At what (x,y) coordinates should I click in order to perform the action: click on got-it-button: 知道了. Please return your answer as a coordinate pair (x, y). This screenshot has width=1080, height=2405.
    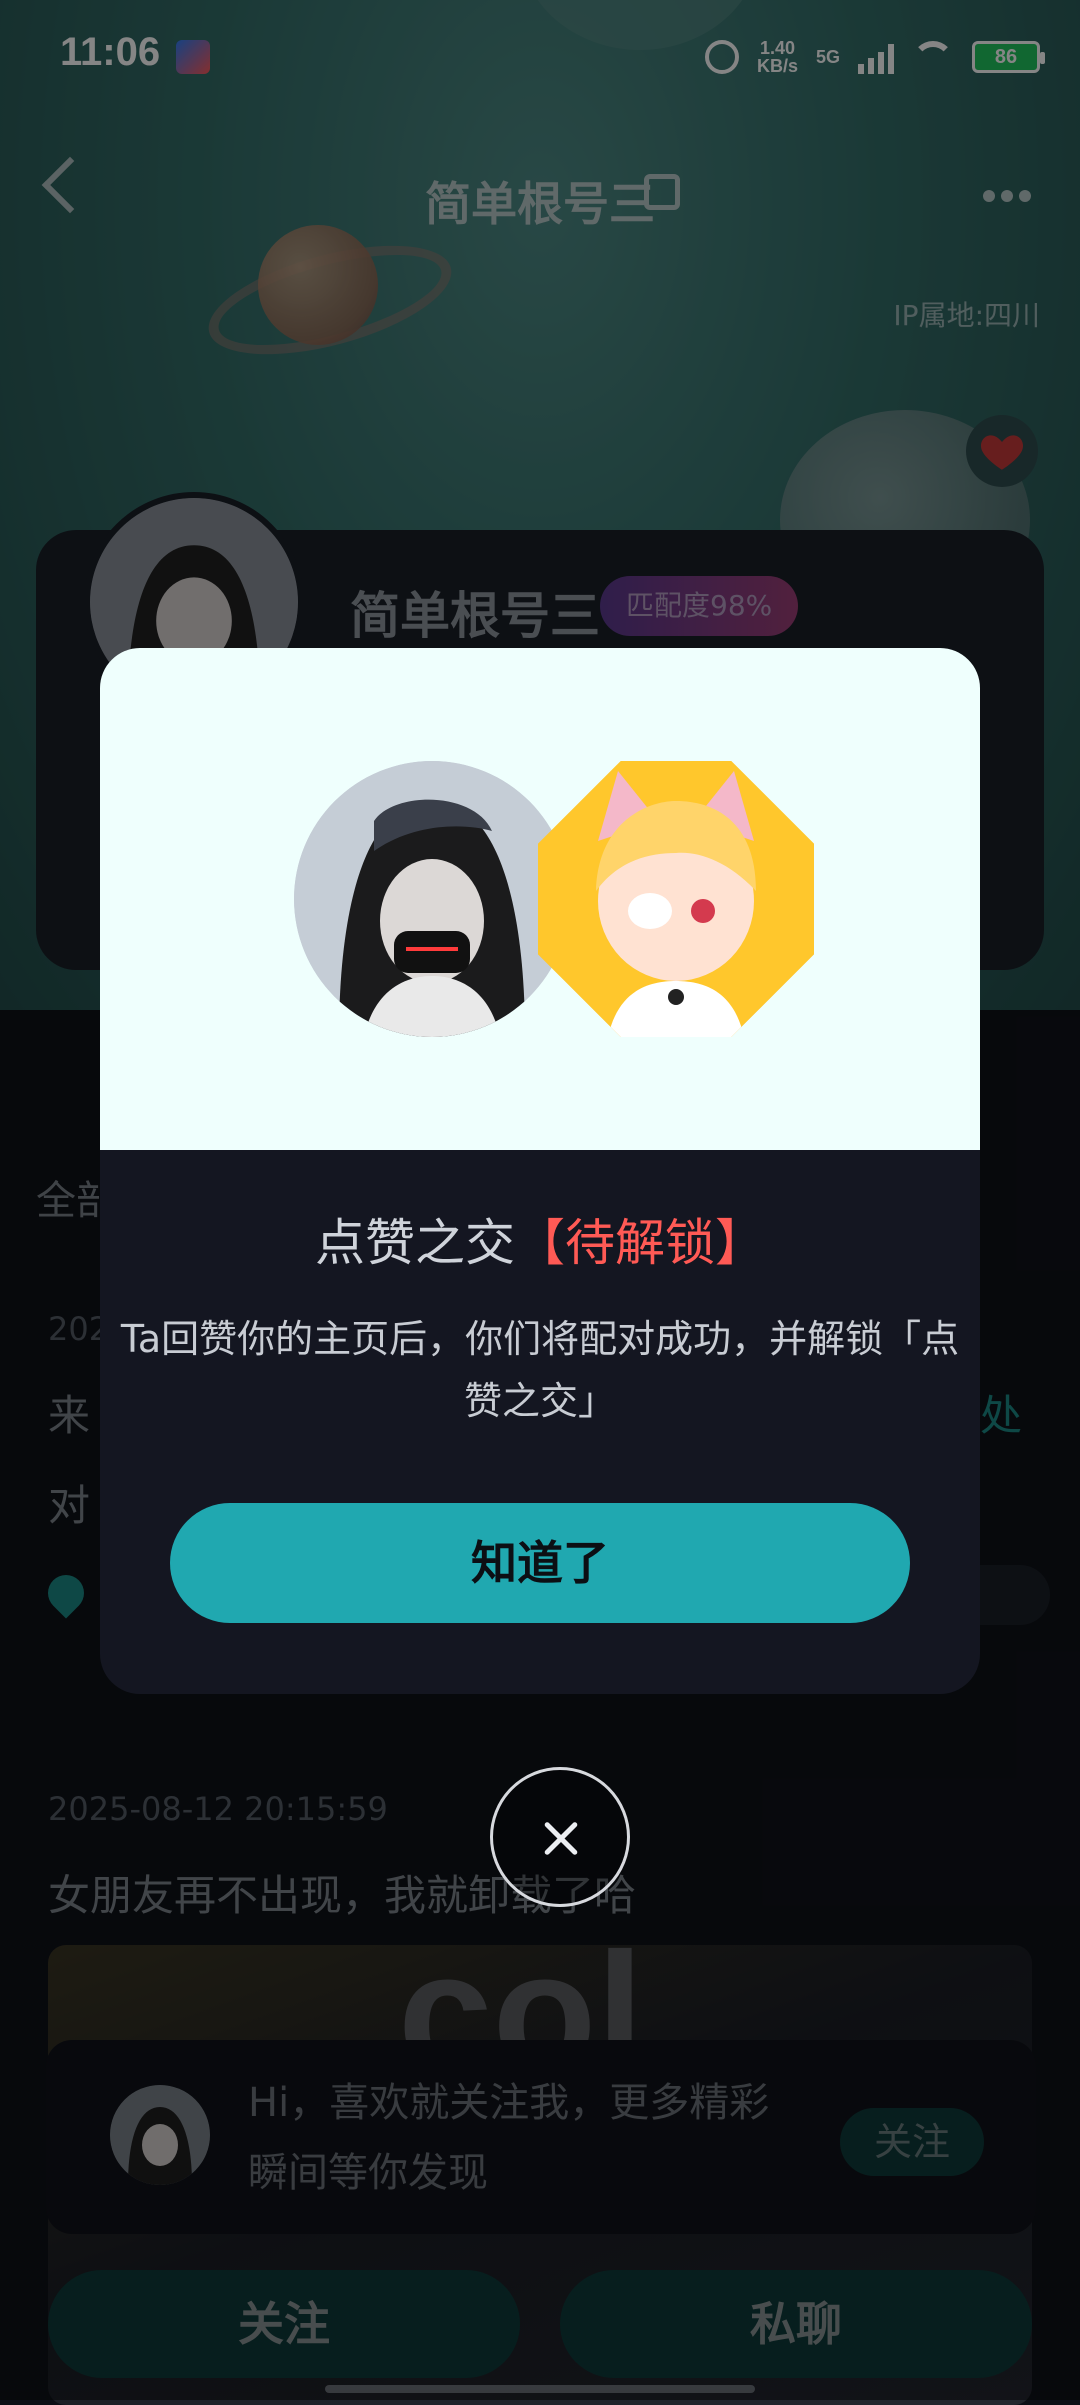
    Looking at the image, I should click on (540, 1563).